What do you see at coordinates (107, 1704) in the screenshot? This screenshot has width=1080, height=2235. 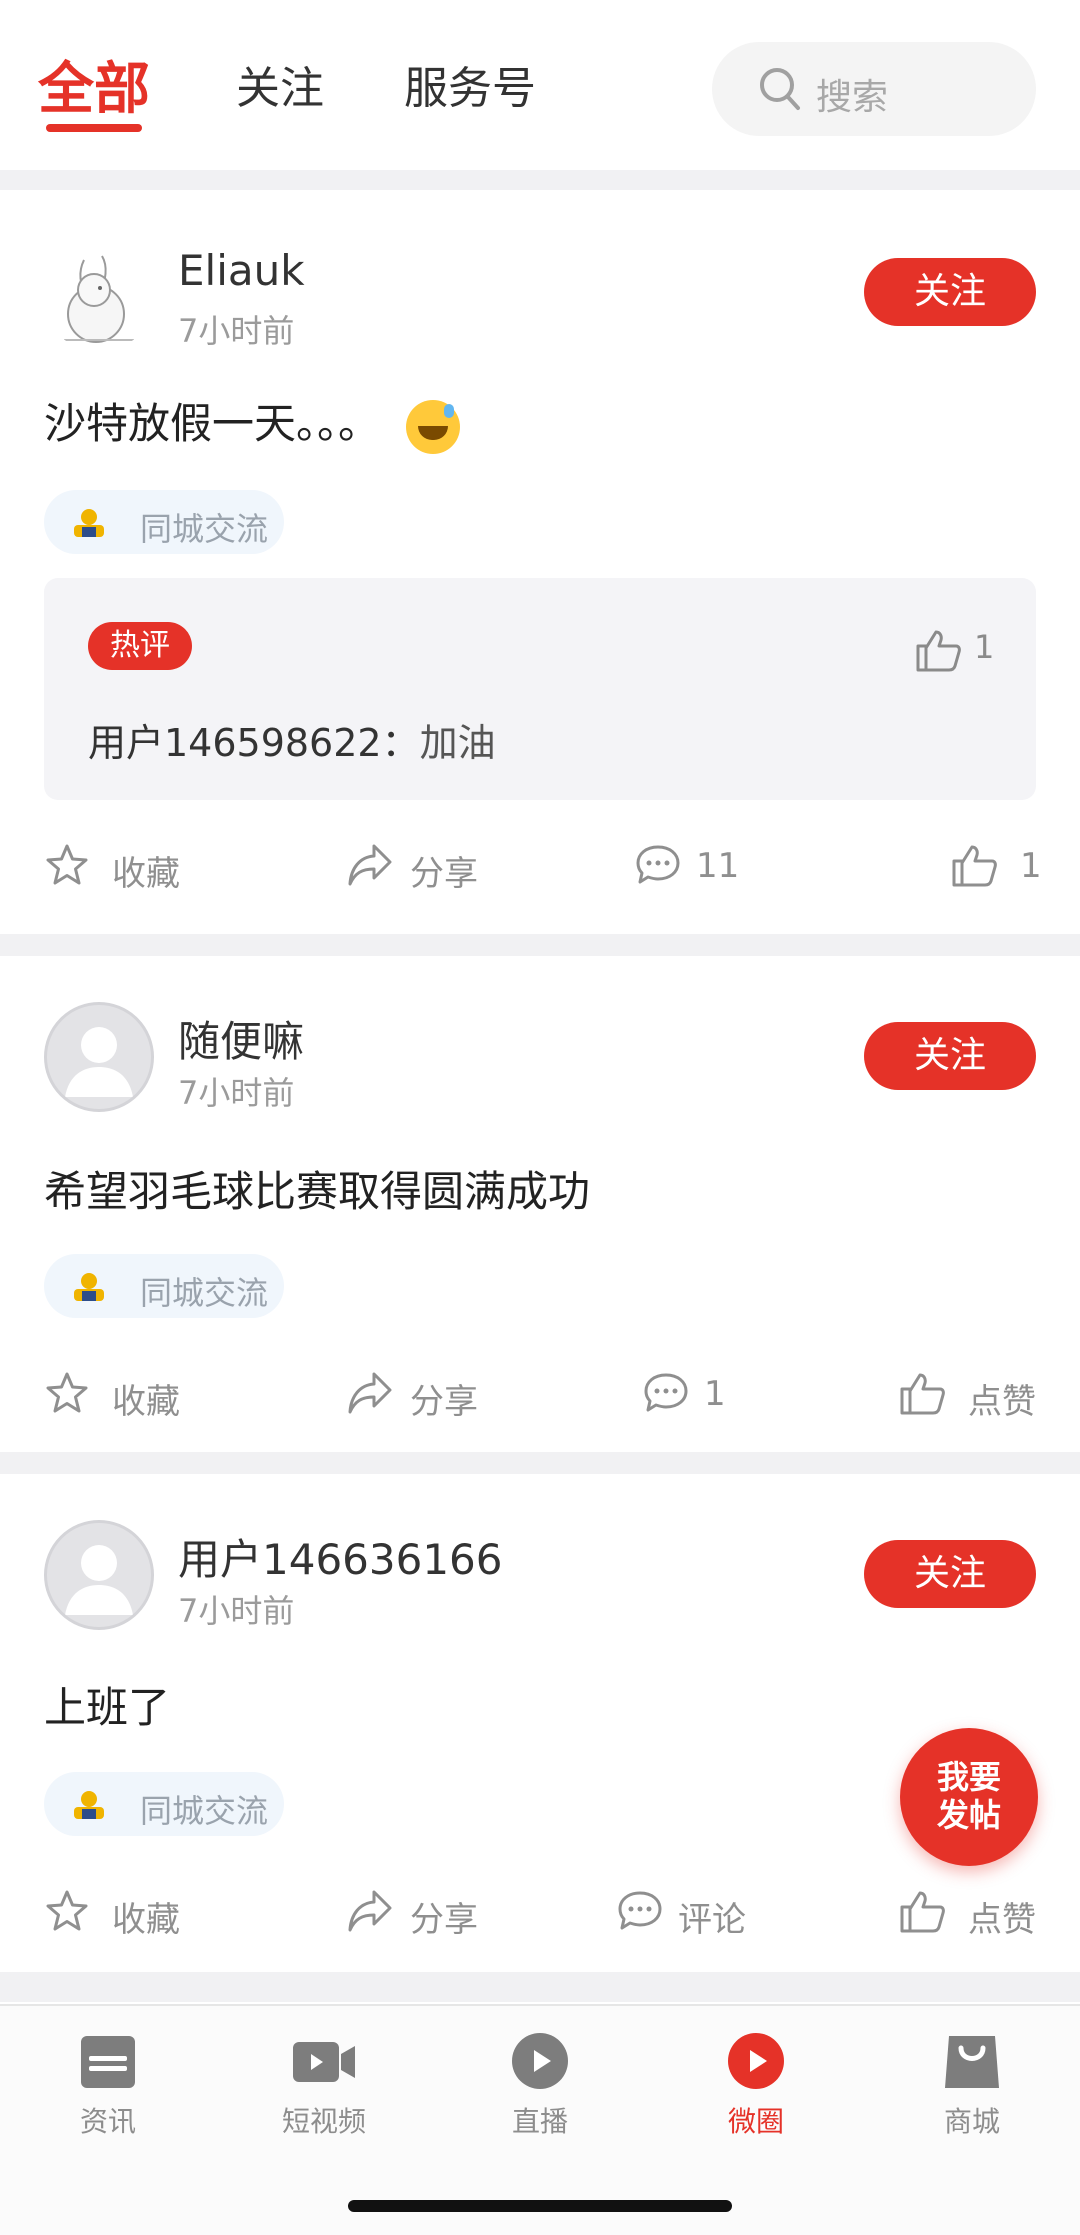 I see `post-content: 上班了` at bounding box center [107, 1704].